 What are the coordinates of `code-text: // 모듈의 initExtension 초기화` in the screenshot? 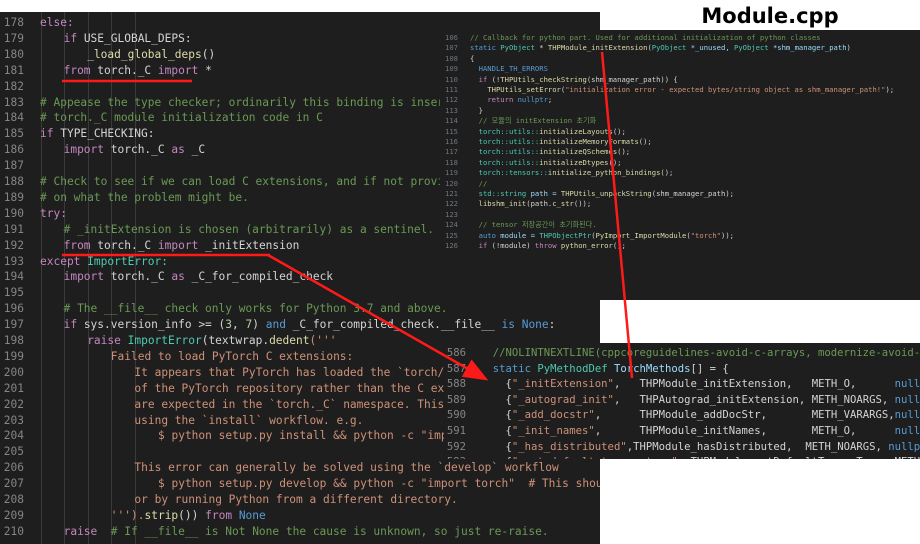 It's located at (533, 121).